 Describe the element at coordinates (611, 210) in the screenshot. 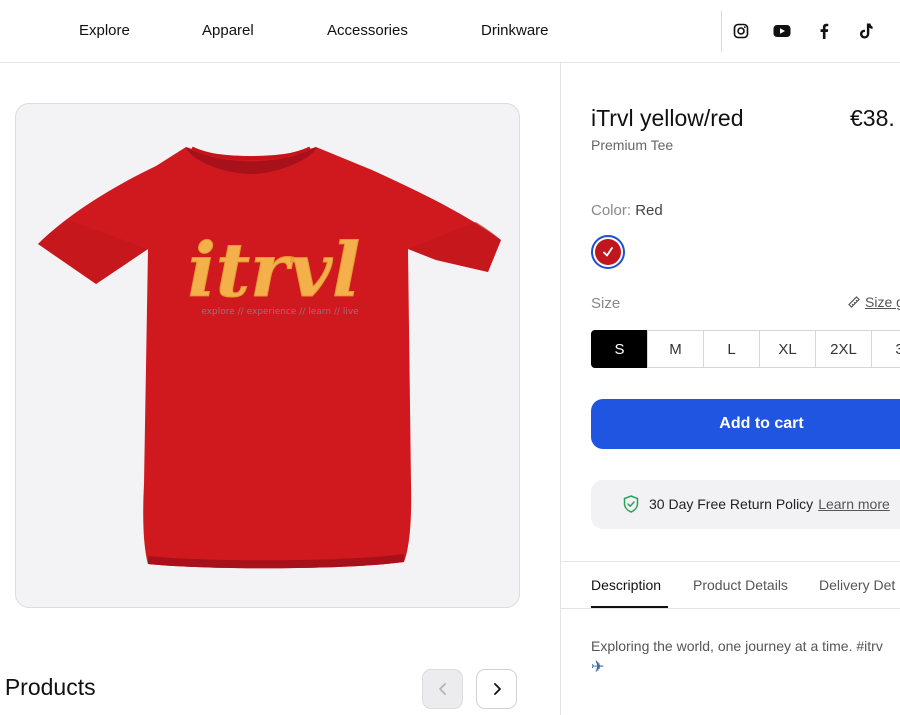

I see `color-label: Color:` at that location.